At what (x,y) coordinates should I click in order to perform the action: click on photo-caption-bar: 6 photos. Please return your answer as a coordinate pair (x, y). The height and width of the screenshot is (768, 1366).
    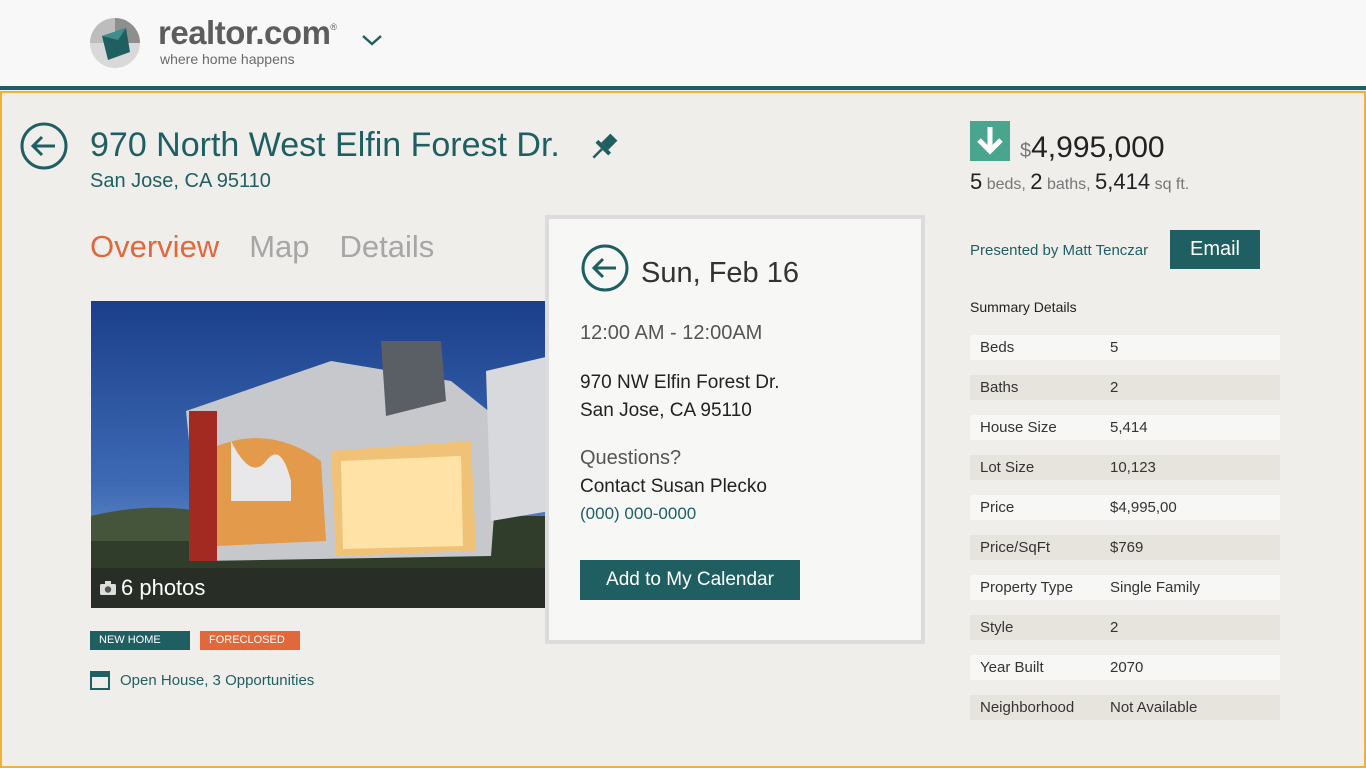
    Looking at the image, I should click on (320, 588).